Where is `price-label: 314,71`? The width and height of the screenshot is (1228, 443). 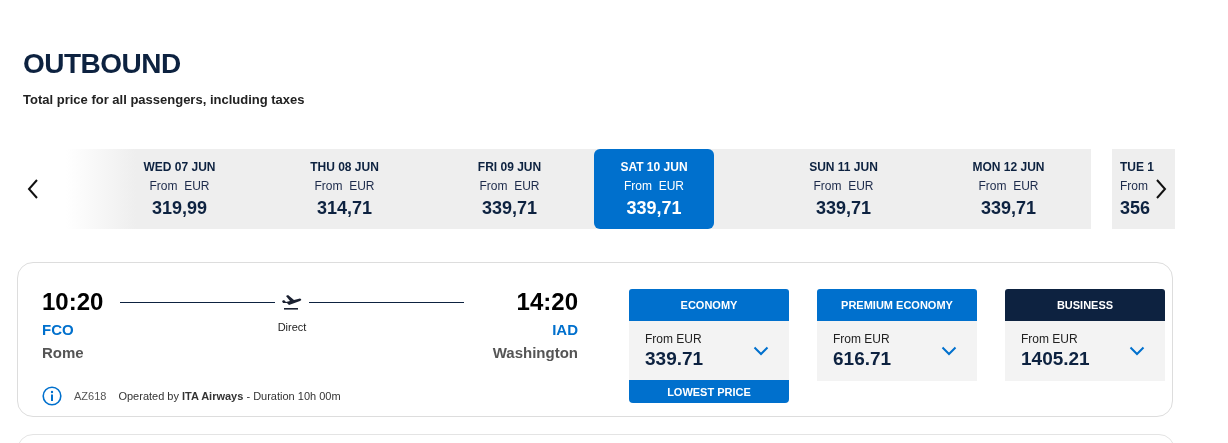 price-label: 314,71 is located at coordinates (344, 208).